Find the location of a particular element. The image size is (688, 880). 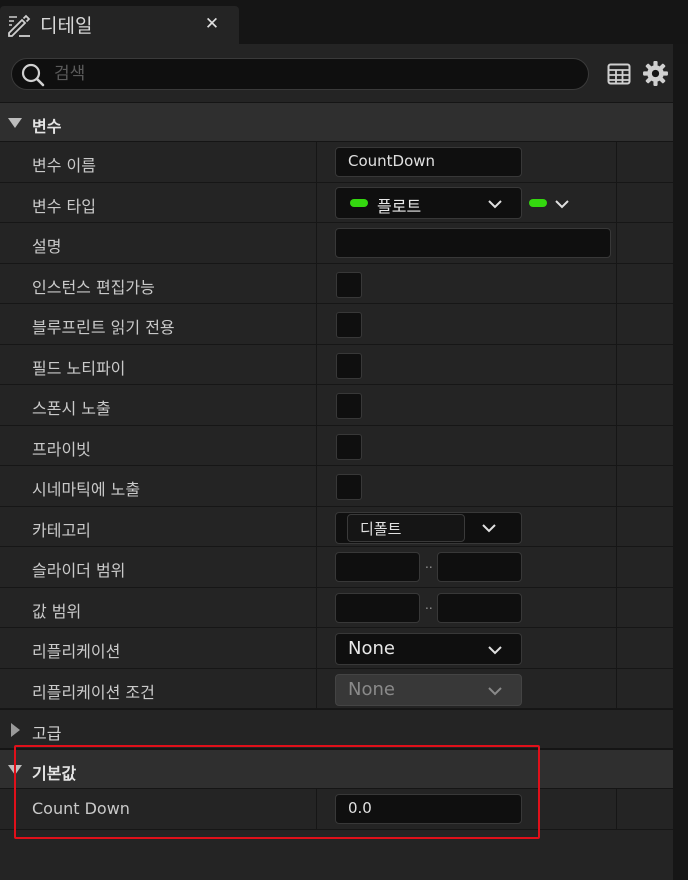

row-label: 인스턴스 편집가능 is located at coordinates (93, 287).